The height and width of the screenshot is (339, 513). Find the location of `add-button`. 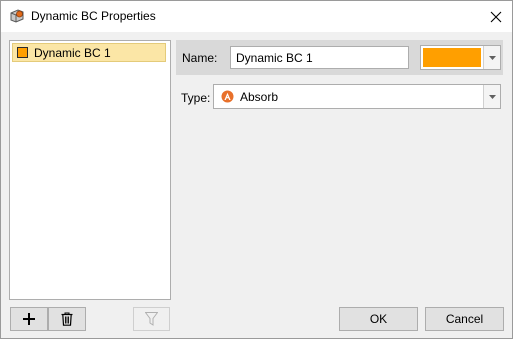

add-button is located at coordinates (29, 319).